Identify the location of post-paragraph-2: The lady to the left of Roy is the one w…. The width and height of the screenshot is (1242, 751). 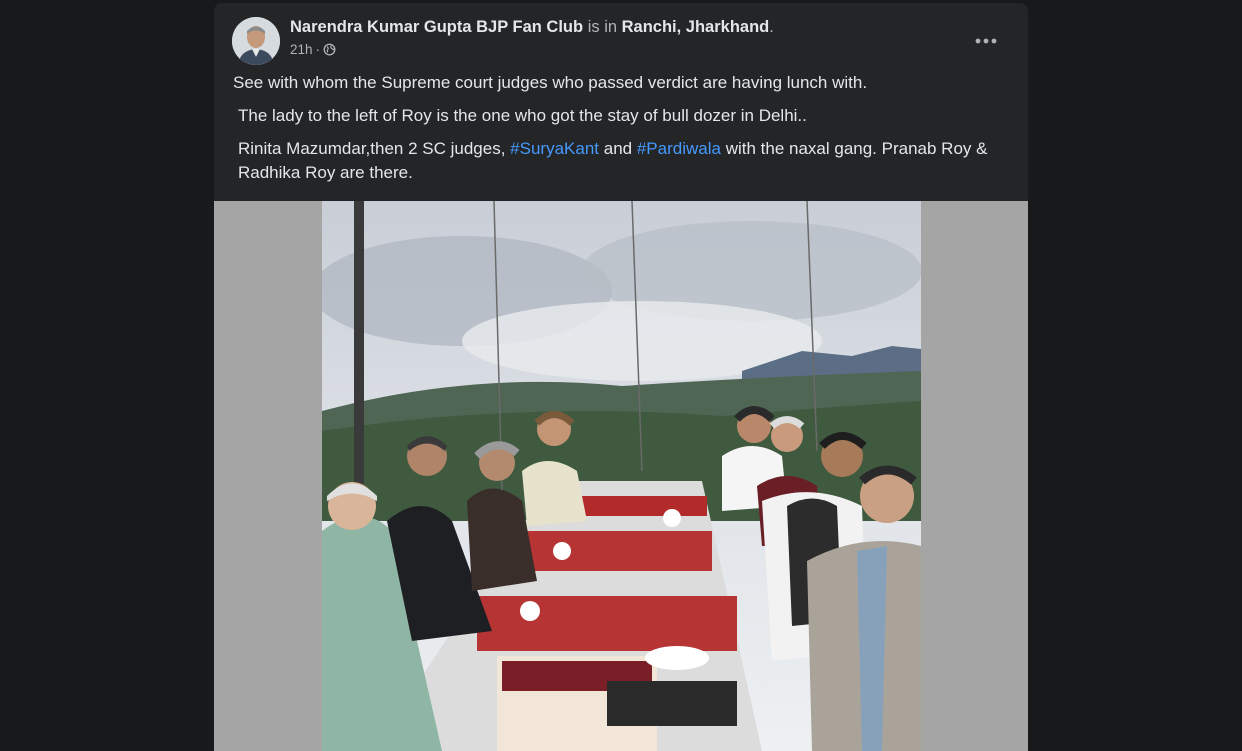
(522, 115).